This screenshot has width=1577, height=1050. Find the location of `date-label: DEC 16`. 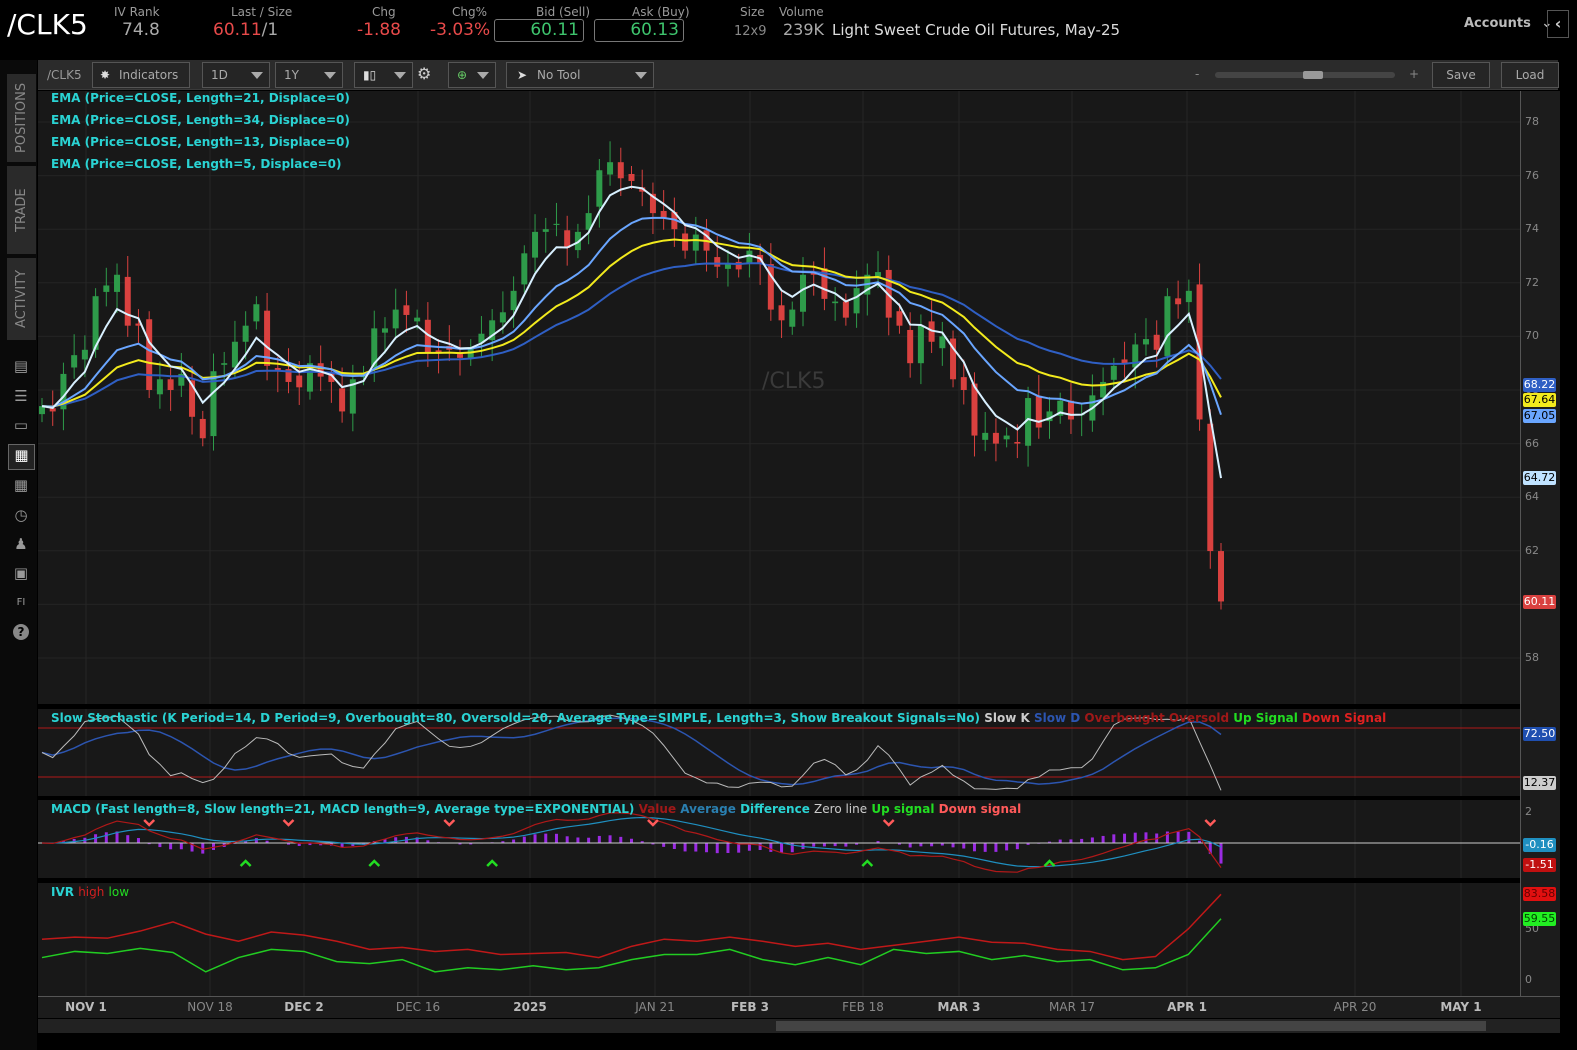

date-label: DEC 16 is located at coordinates (418, 1007).